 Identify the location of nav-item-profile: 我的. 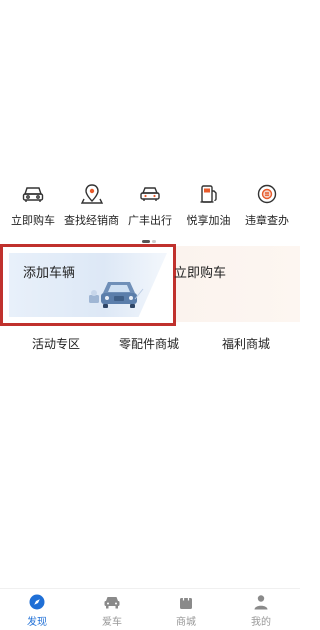
(261, 611).